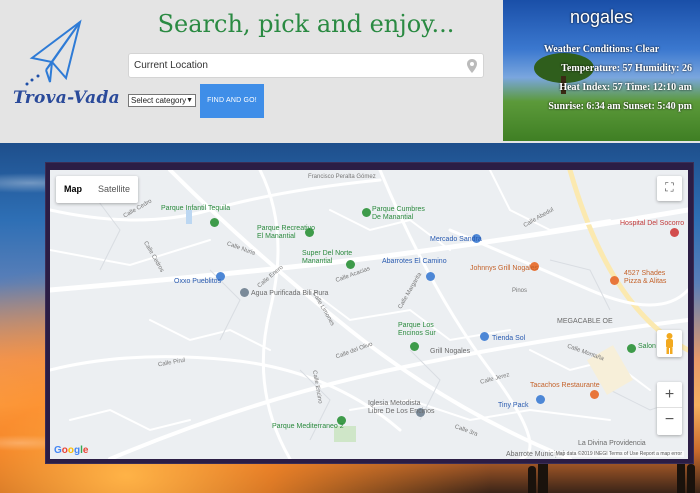 The width and height of the screenshot is (700, 493). Describe the element at coordinates (652, 223) in the screenshot. I see `poi-hospital: Hospital Del Socorro` at that location.